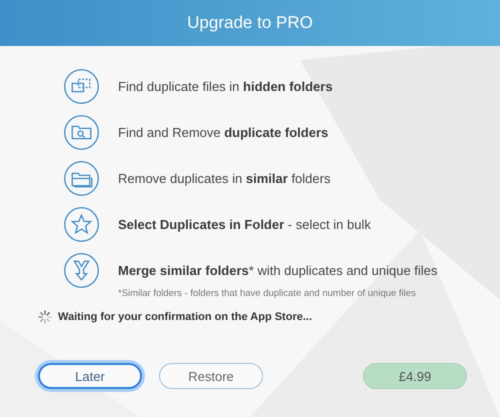 The width and height of the screenshot is (500, 417). What do you see at coordinates (250, 23) in the screenshot?
I see `window-title: Upgrade to PRO` at bounding box center [250, 23].